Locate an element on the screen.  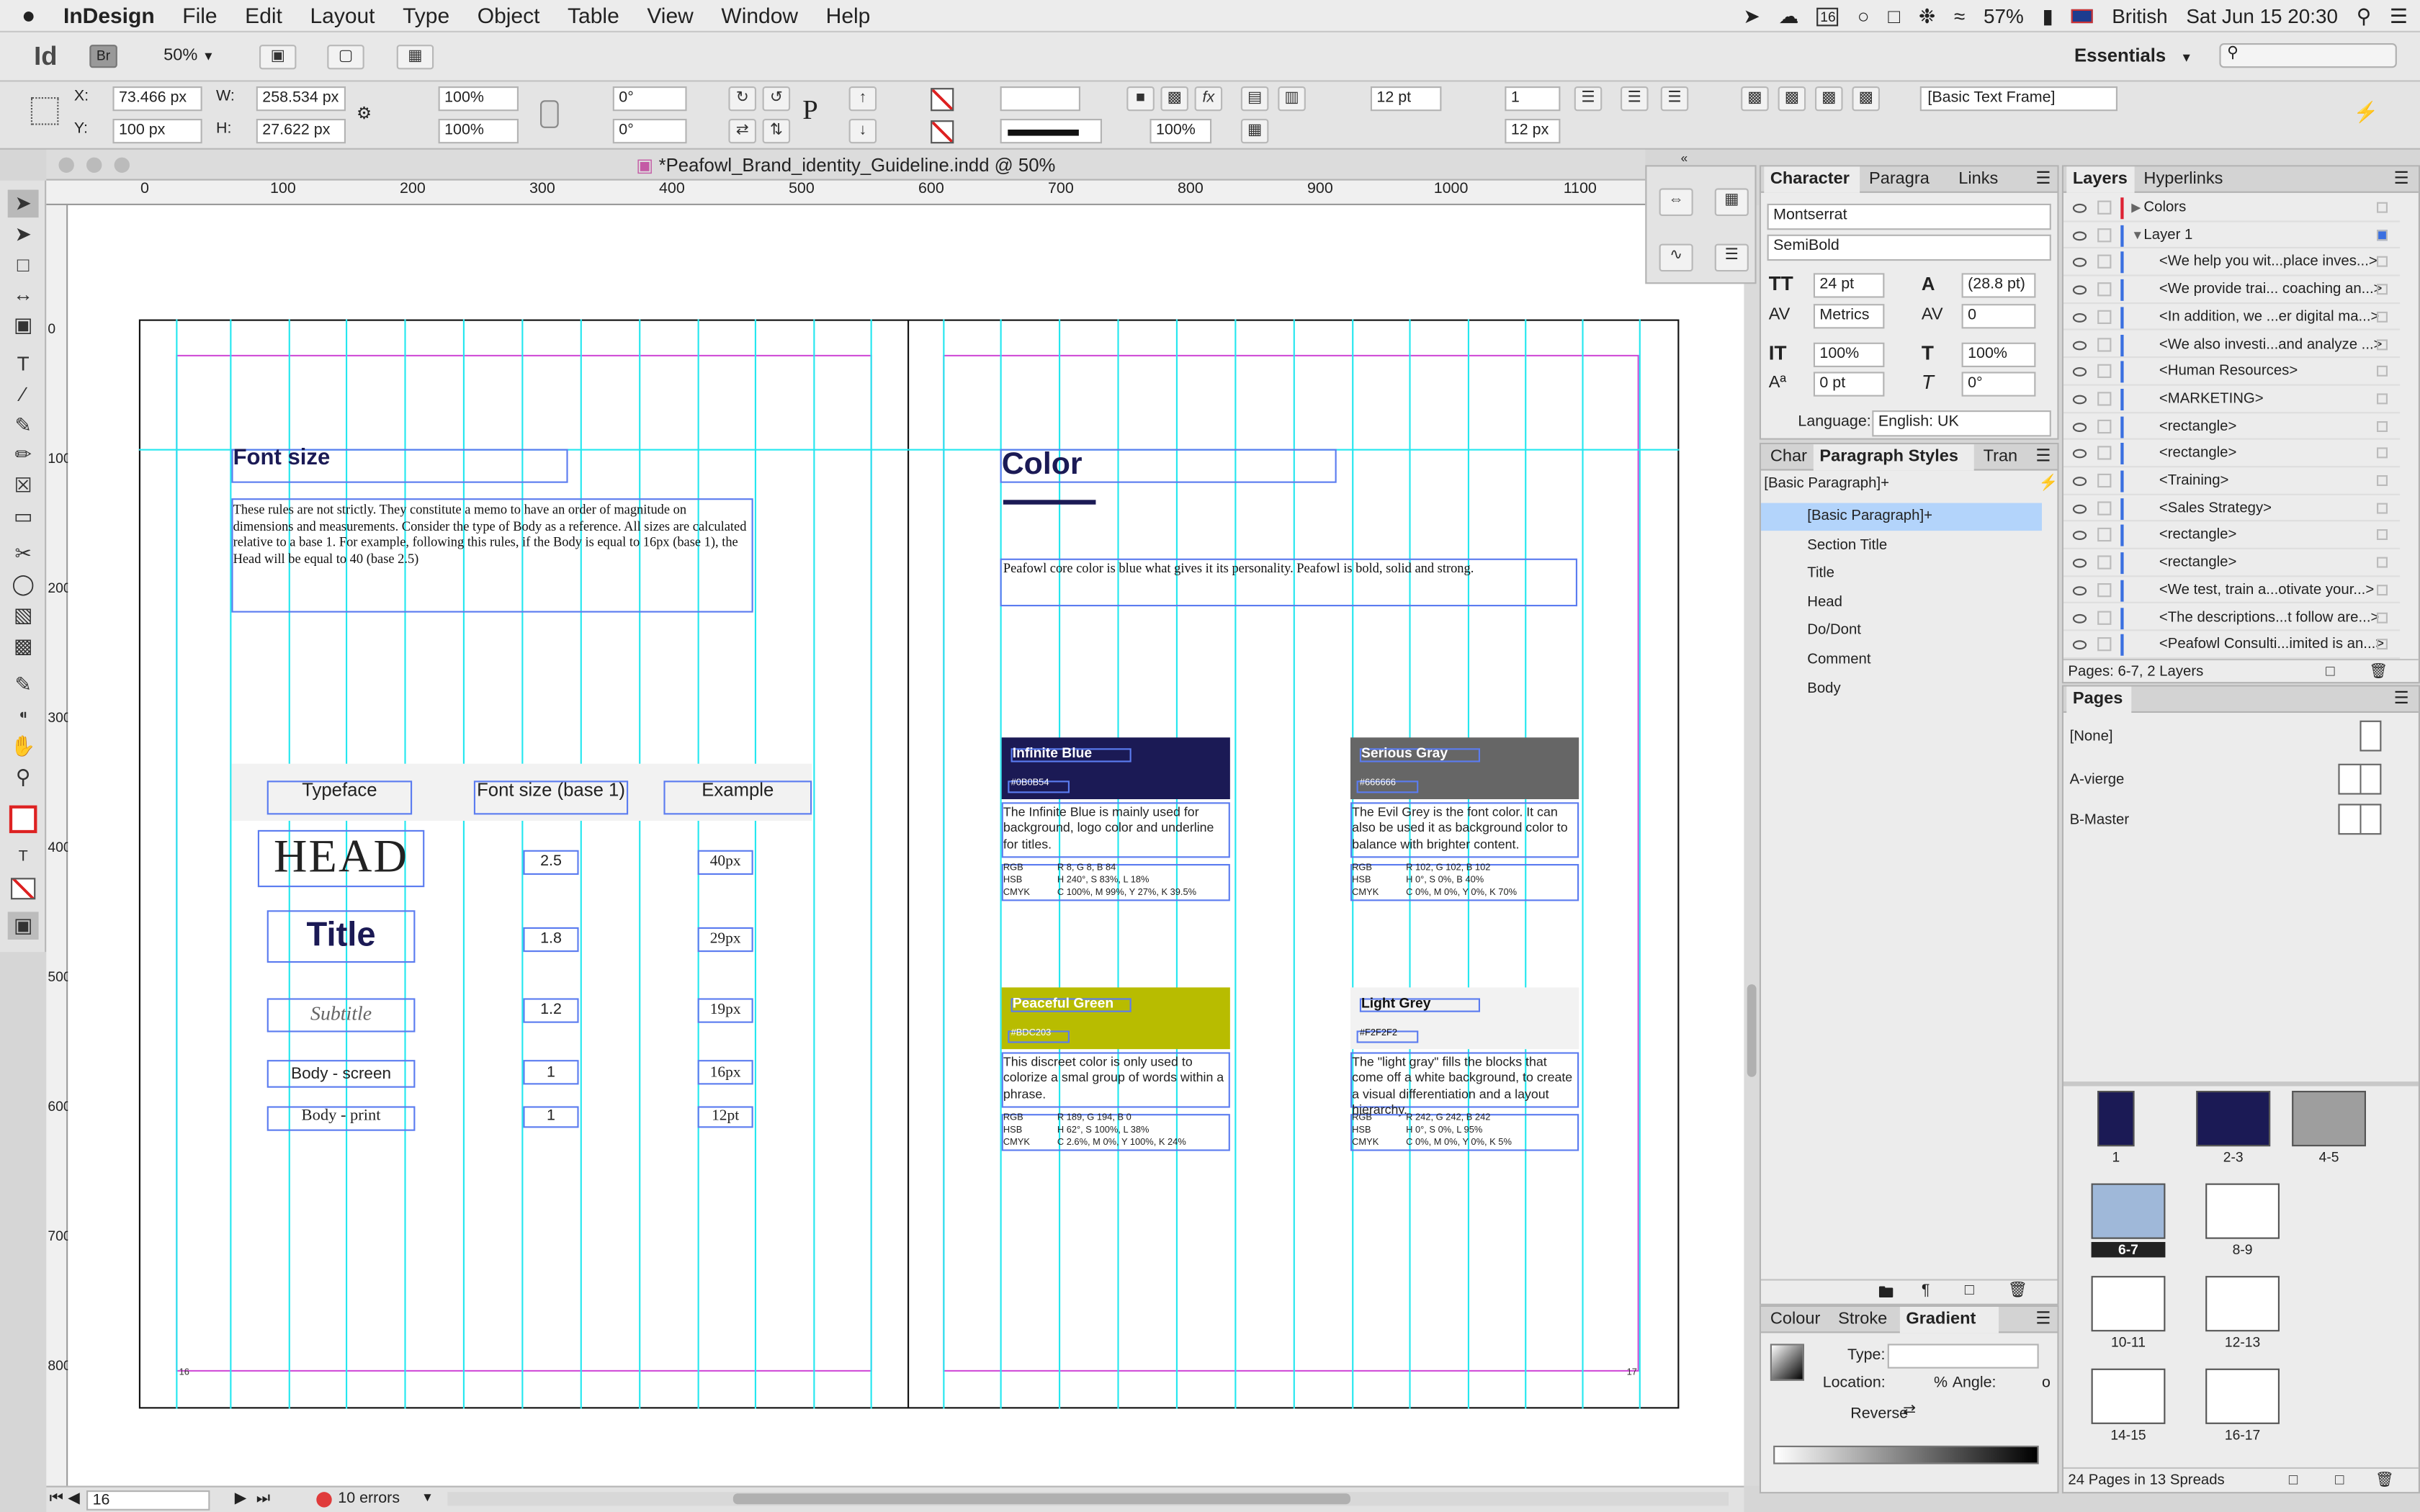
tab-transform: Tran is located at coordinates (2002, 457).